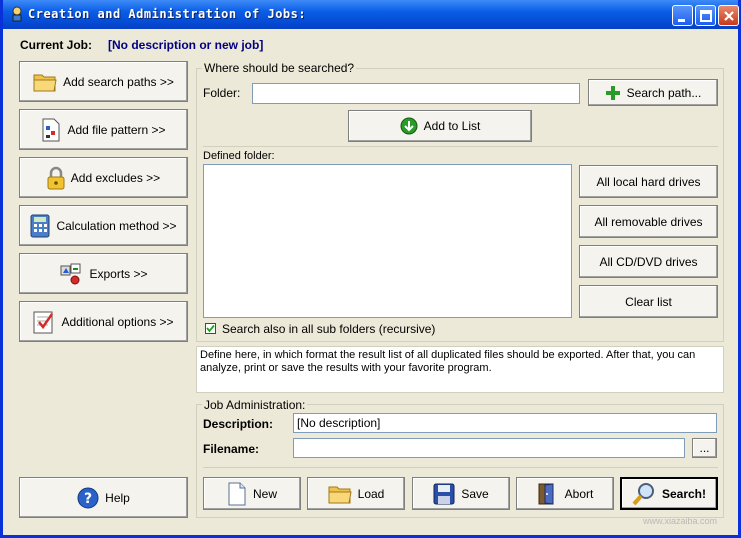  Describe the element at coordinates (117, 321) in the screenshot. I see `sidebar-item-label: Additional options >>` at that location.